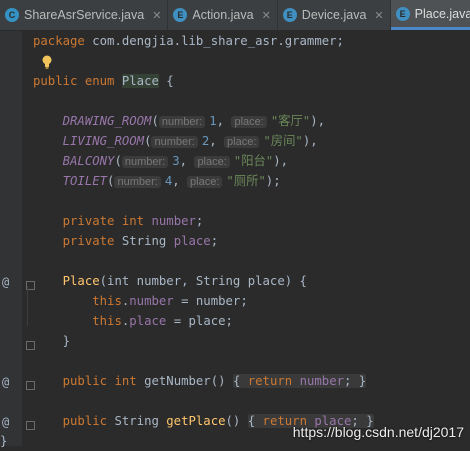 The width and height of the screenshot is (470, 451). I want to click on tab-shareasrservice: C ShareAsrService.java ✕, so click(84, 15).